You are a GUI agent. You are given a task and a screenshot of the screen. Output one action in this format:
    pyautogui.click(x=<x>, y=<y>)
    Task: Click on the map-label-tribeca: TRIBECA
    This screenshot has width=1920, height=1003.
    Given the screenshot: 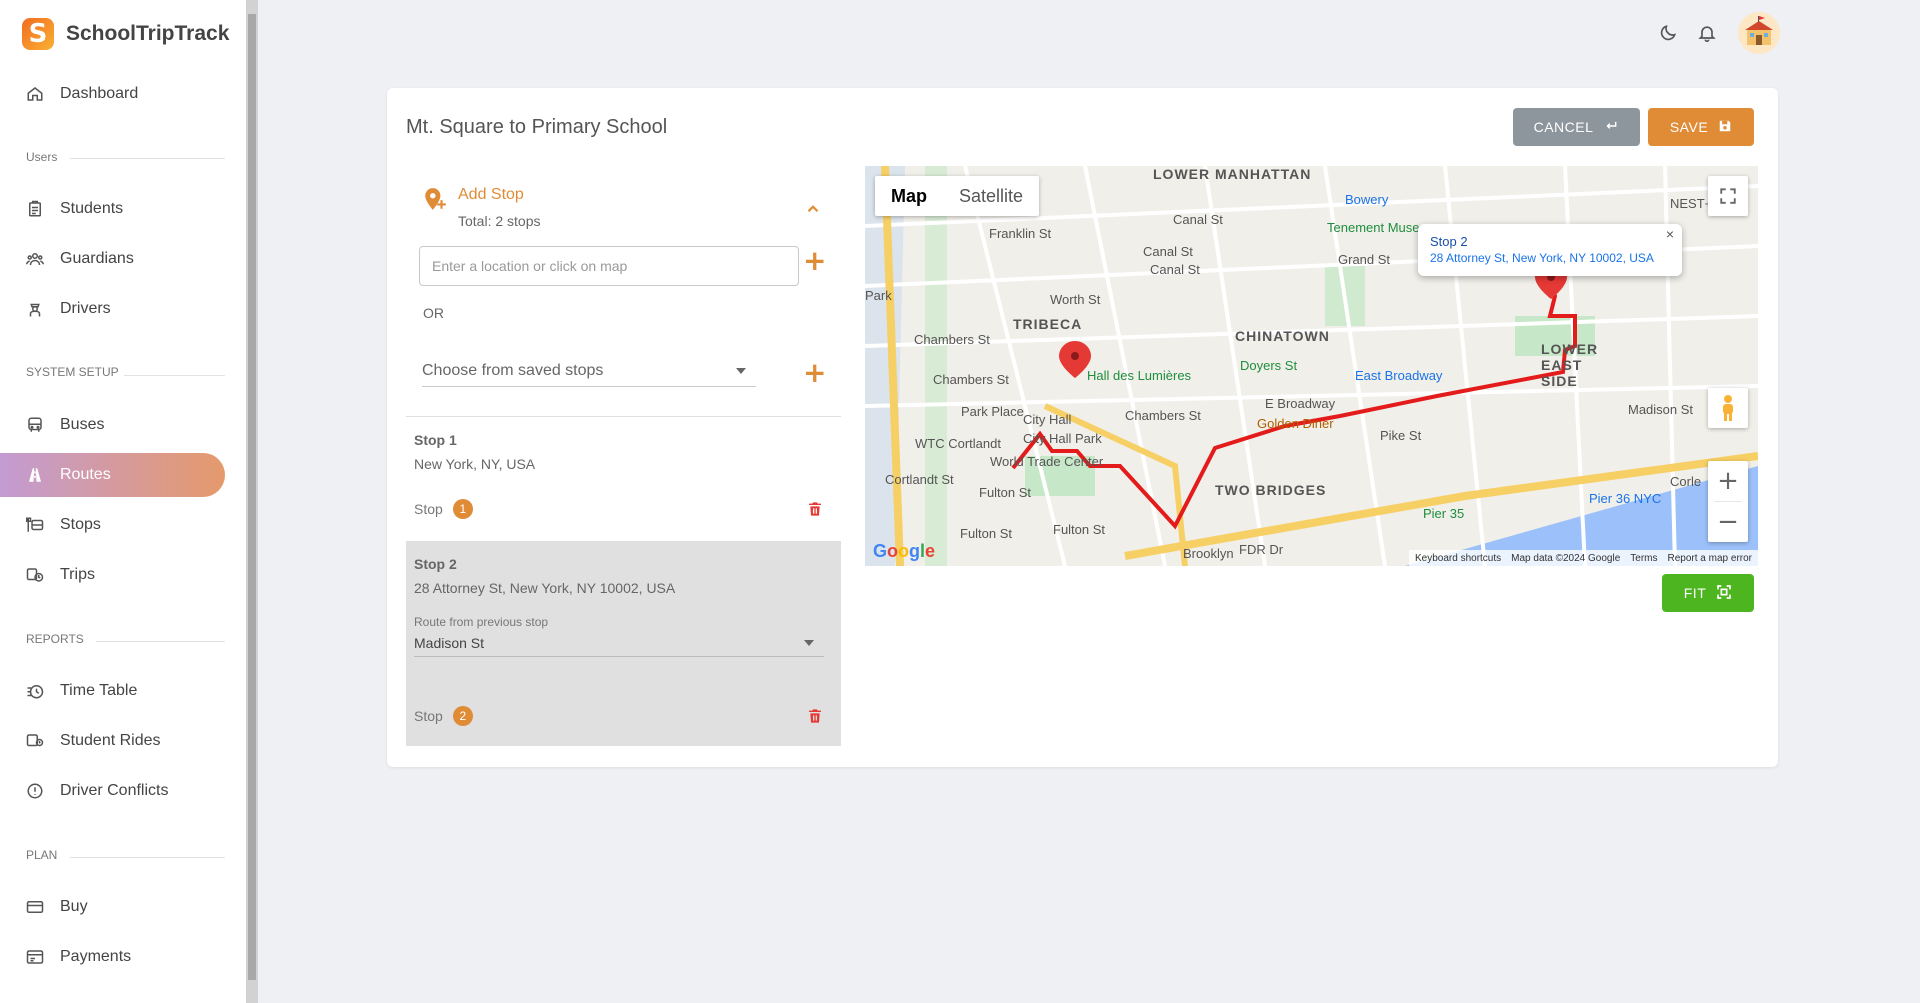 What is the action you would take?
    pyautogui.click(x=1048, y=324)
    